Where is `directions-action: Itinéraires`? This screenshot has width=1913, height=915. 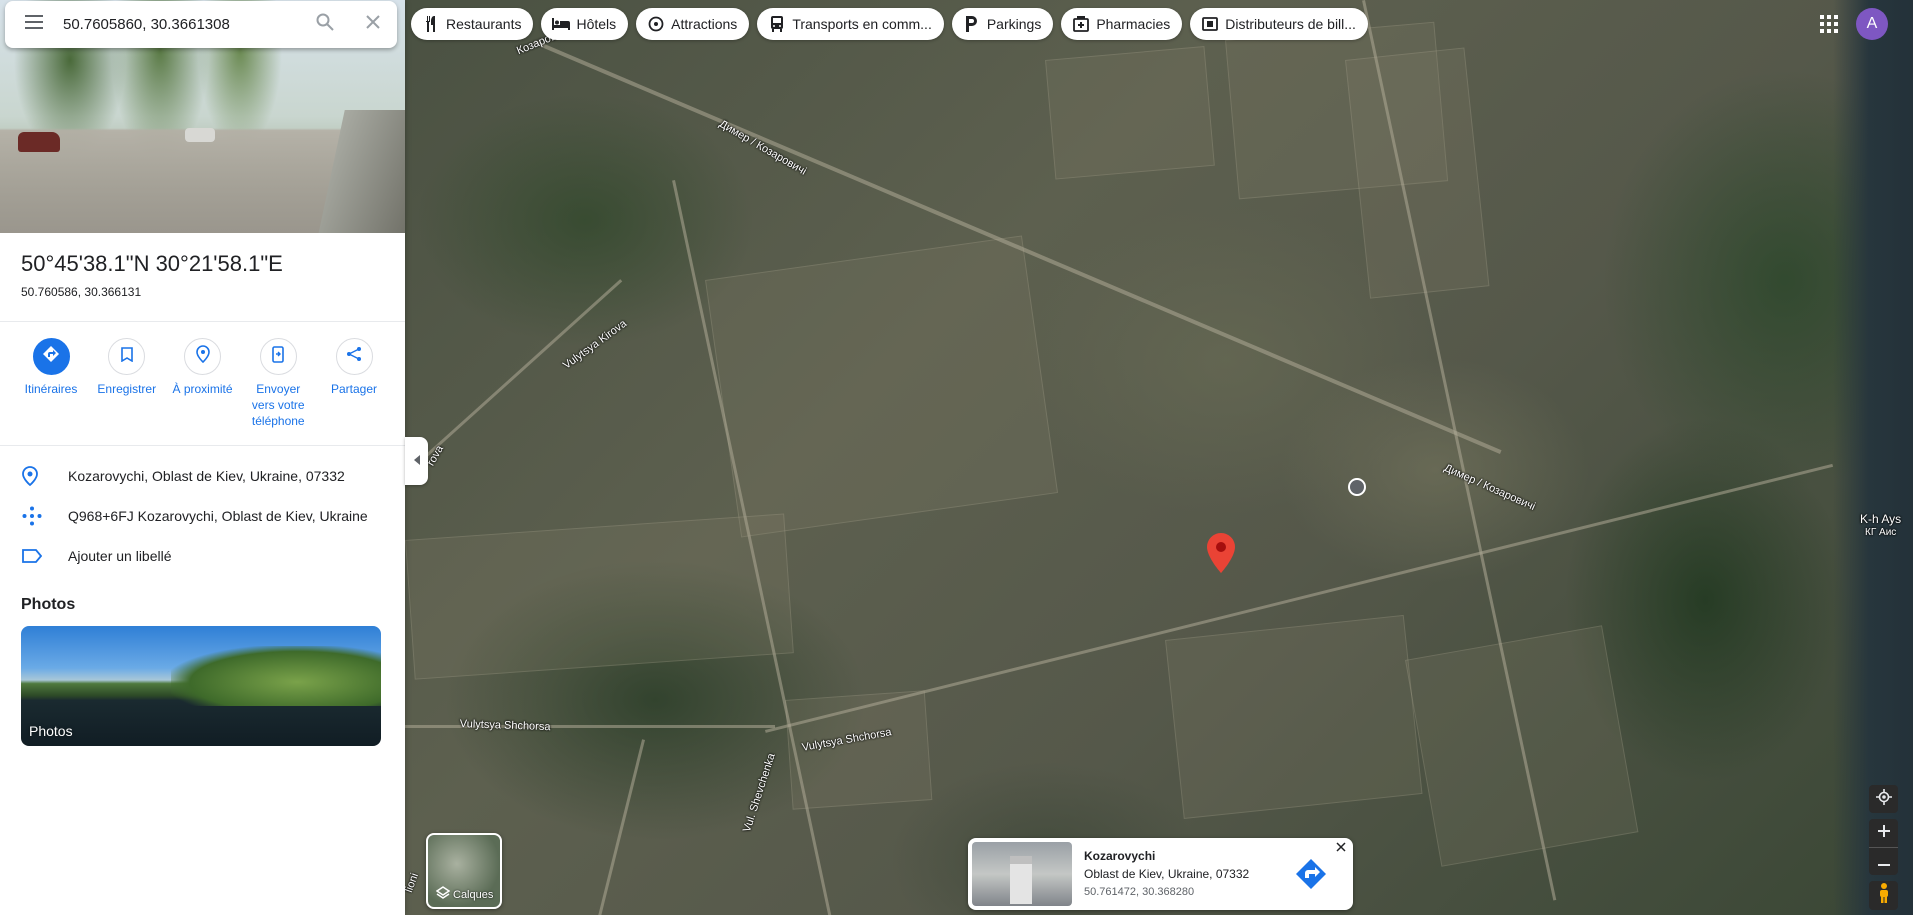
directions-action: Itinéraires is located at coordinates (51, 383).